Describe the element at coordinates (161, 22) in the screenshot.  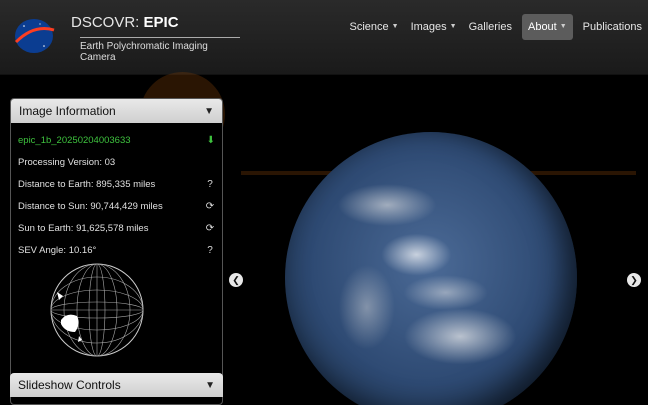
I see `brand-name: EPIC` at that location.